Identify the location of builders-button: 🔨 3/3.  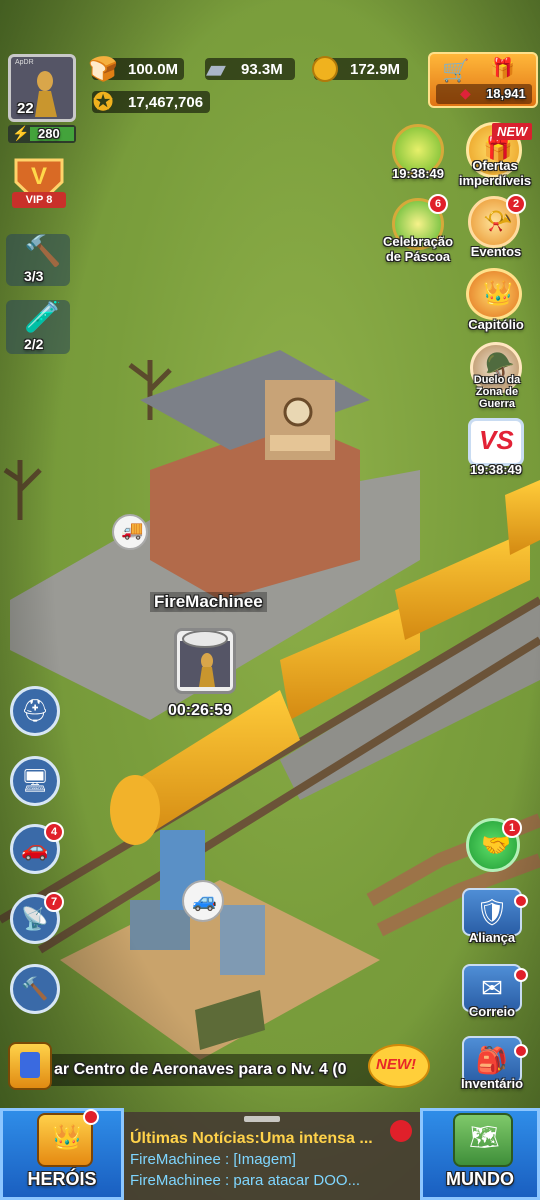
(38, 260).